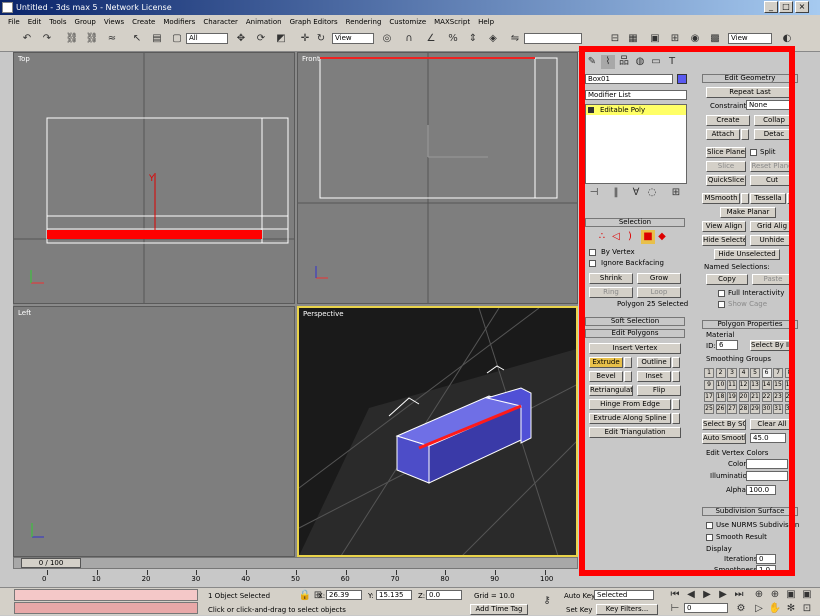 This screenshot has height=616, width=820. Describe the element at coordinates (635, 321) in the screenshot. I see `soft-selection-rollout-header: Soft Selection` at that location.